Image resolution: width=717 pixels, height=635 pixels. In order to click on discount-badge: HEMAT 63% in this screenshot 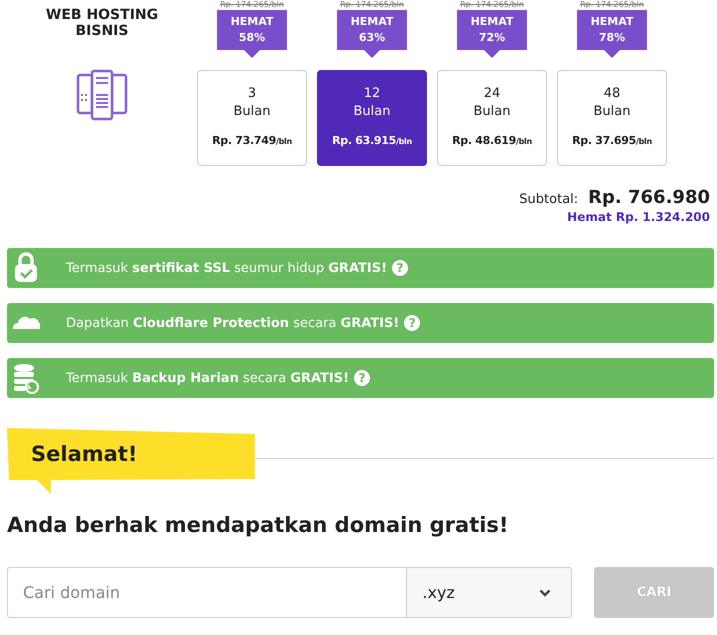, I will do `click(372, 34)`.